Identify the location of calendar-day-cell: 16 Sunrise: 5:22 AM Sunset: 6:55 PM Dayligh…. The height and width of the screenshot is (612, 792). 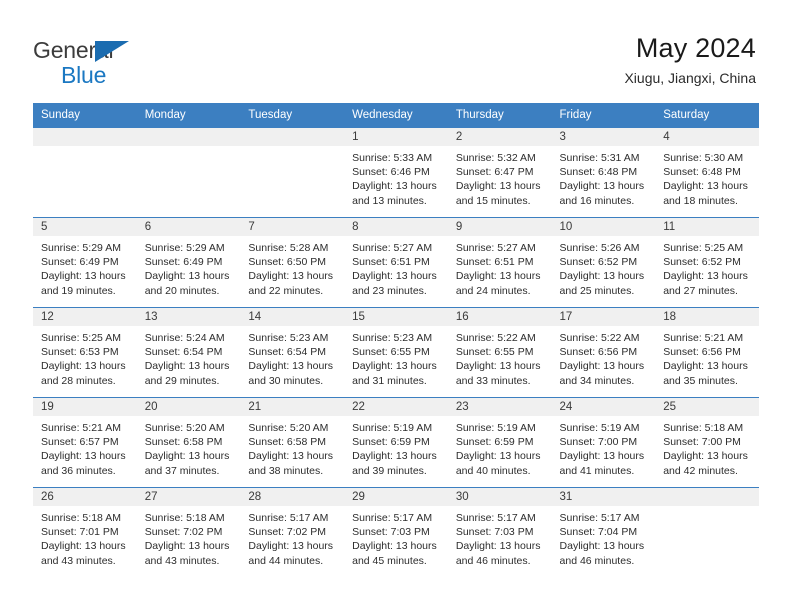
(499, 352).